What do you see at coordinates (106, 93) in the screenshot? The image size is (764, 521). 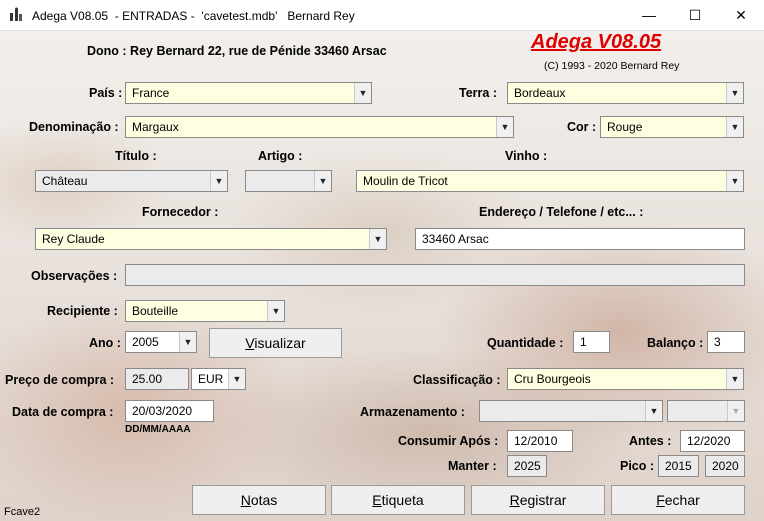 I see `pais-label: País :` at bounding box center [106, 93].